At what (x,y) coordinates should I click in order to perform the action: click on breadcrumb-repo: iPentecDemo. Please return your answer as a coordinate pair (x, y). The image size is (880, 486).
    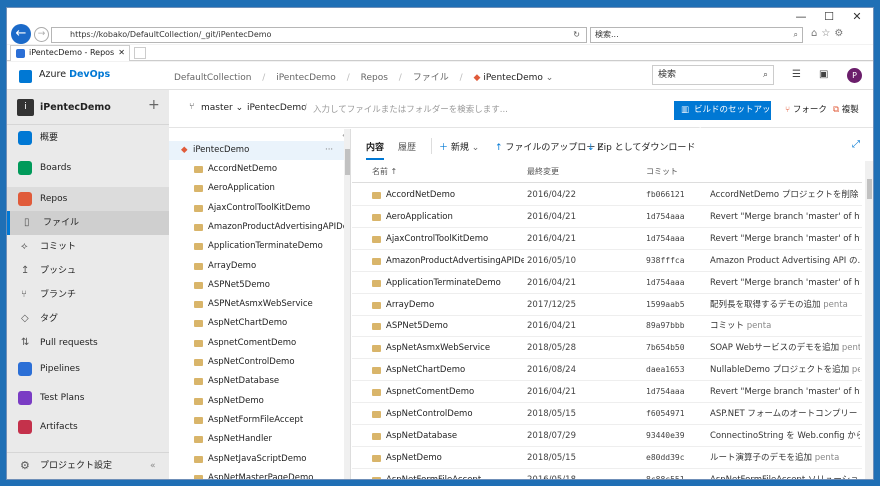
    Looking at the image, I should click on (513, 78).